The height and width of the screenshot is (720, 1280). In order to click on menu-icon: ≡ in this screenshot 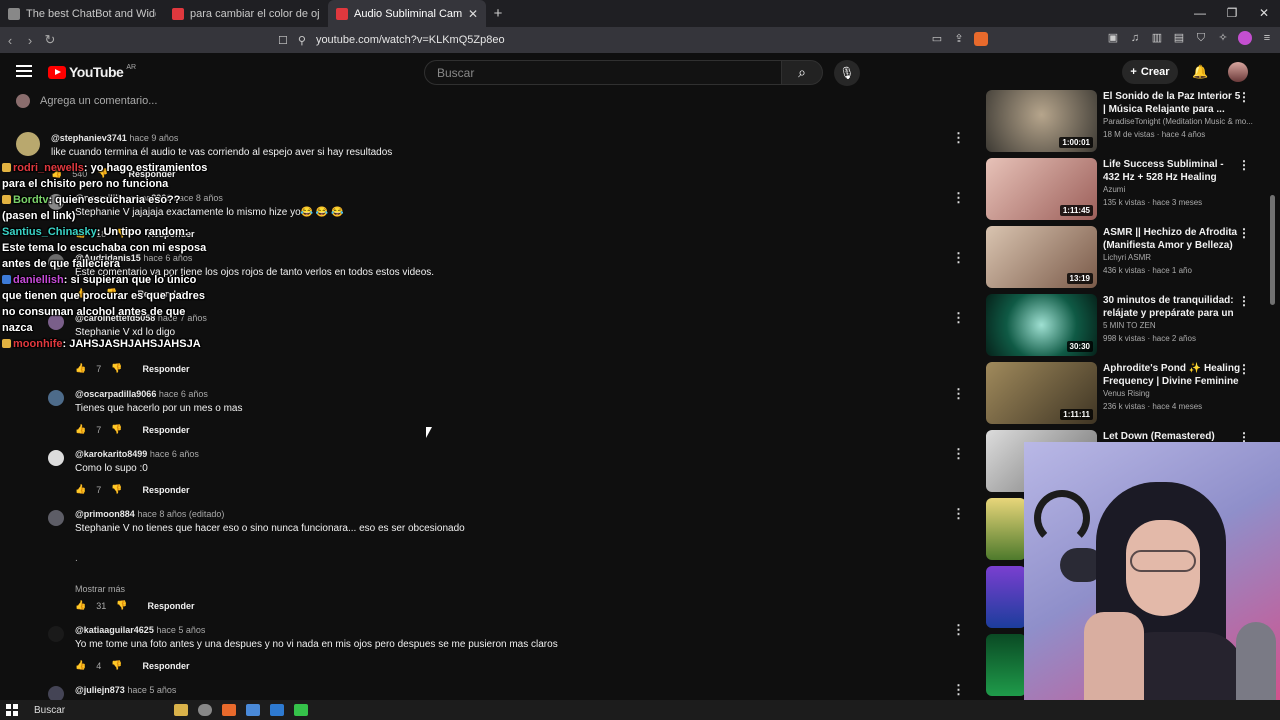, I will do `click(1267, 38)`.